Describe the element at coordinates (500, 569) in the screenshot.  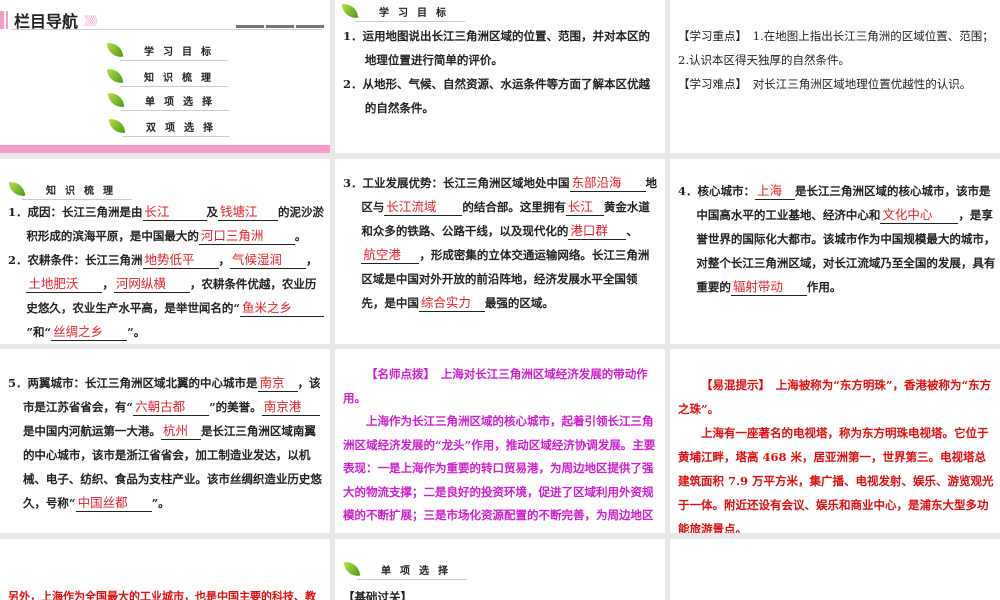
I see `slide-single-choice: 单项选择 【基础过关】` at that location.